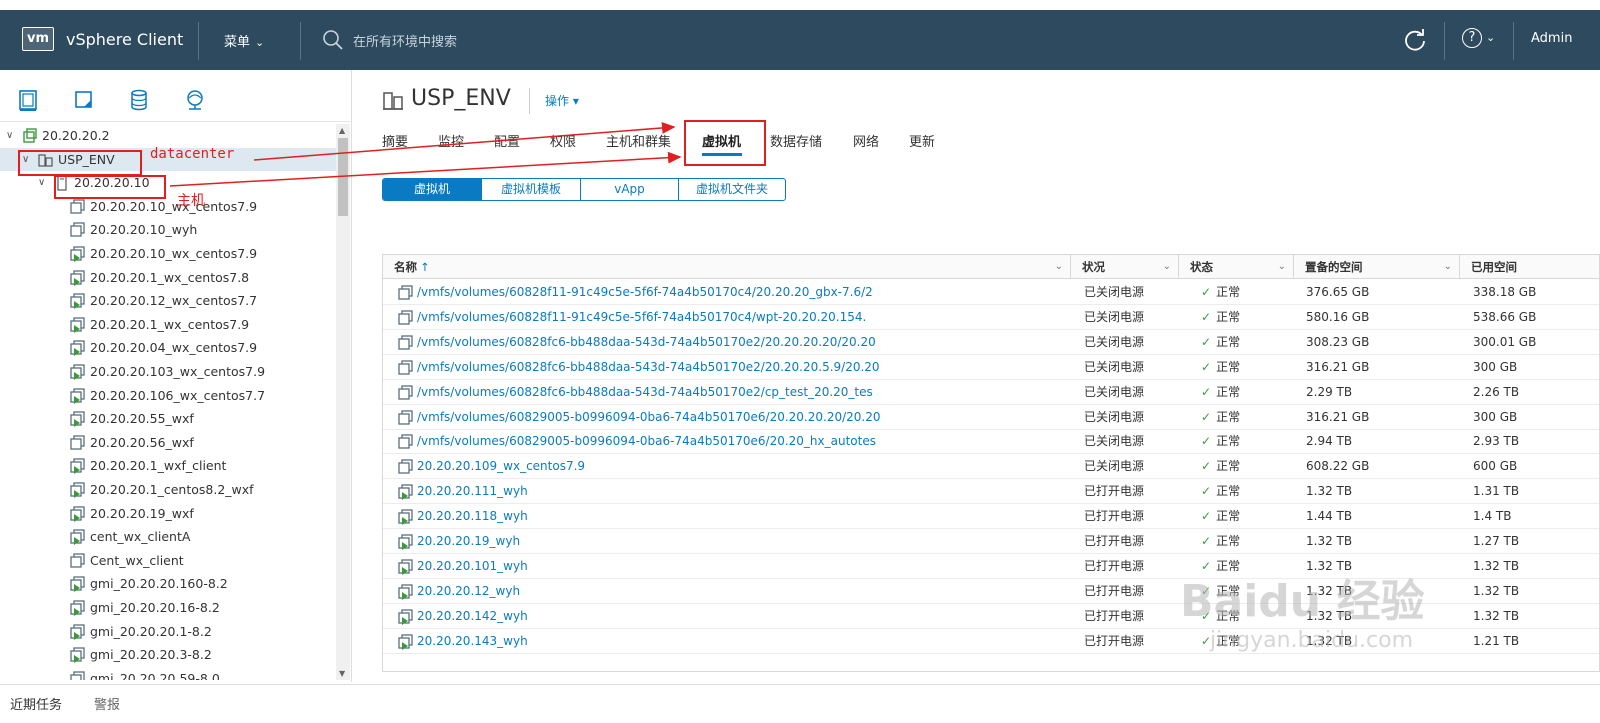  What do you see at coordinates (1302, 601) in the screenshot?
I see `baidu-watermark: Baidu 经验` at bounding box center [1302, 601].